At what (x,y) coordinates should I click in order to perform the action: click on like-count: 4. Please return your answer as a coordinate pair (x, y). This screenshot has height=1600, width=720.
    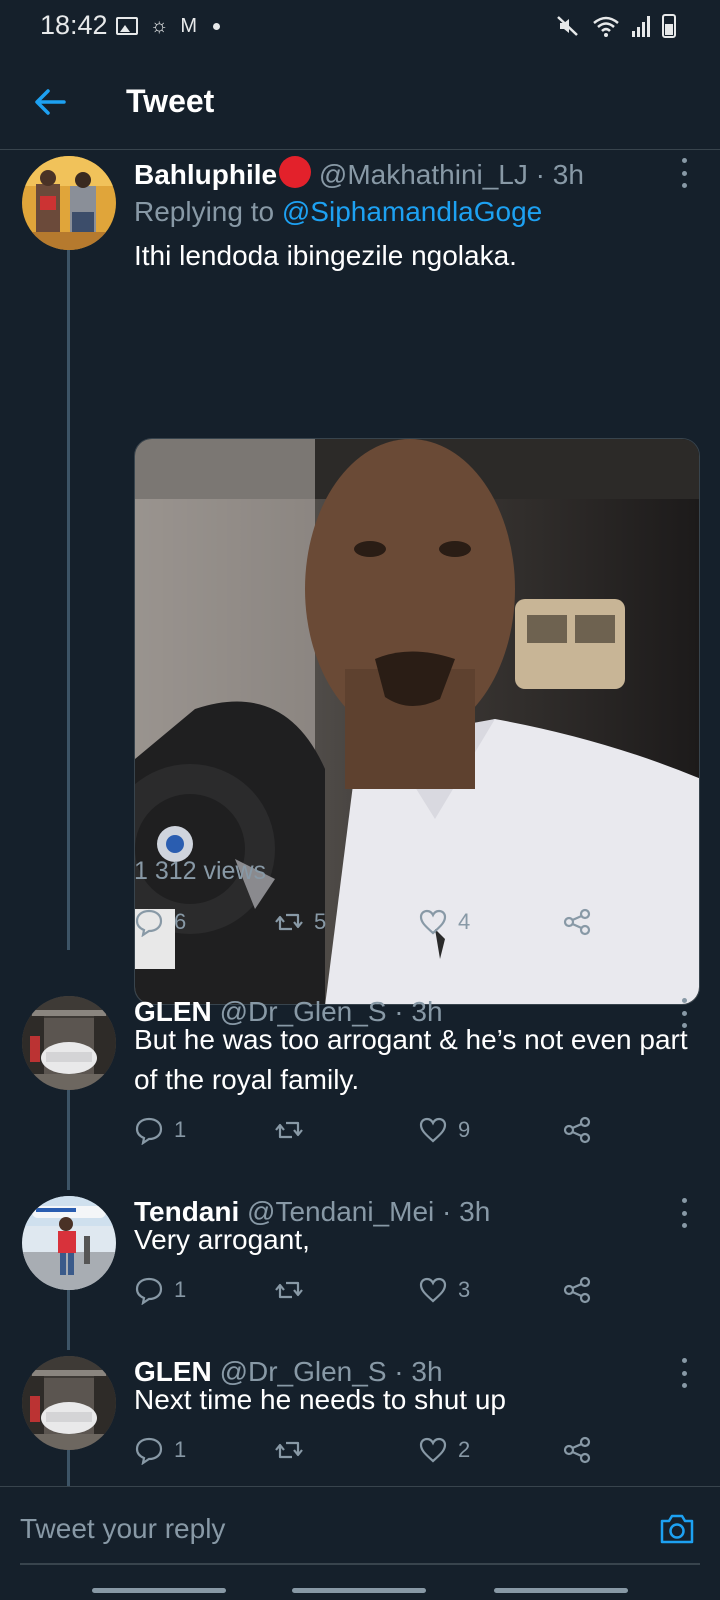
    Looking at the image, I should click on (464, 921).